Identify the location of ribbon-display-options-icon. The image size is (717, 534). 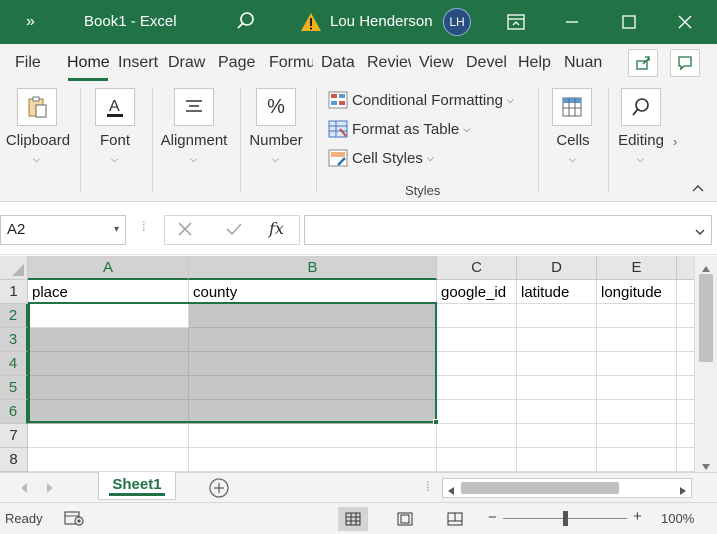
(516, 22).